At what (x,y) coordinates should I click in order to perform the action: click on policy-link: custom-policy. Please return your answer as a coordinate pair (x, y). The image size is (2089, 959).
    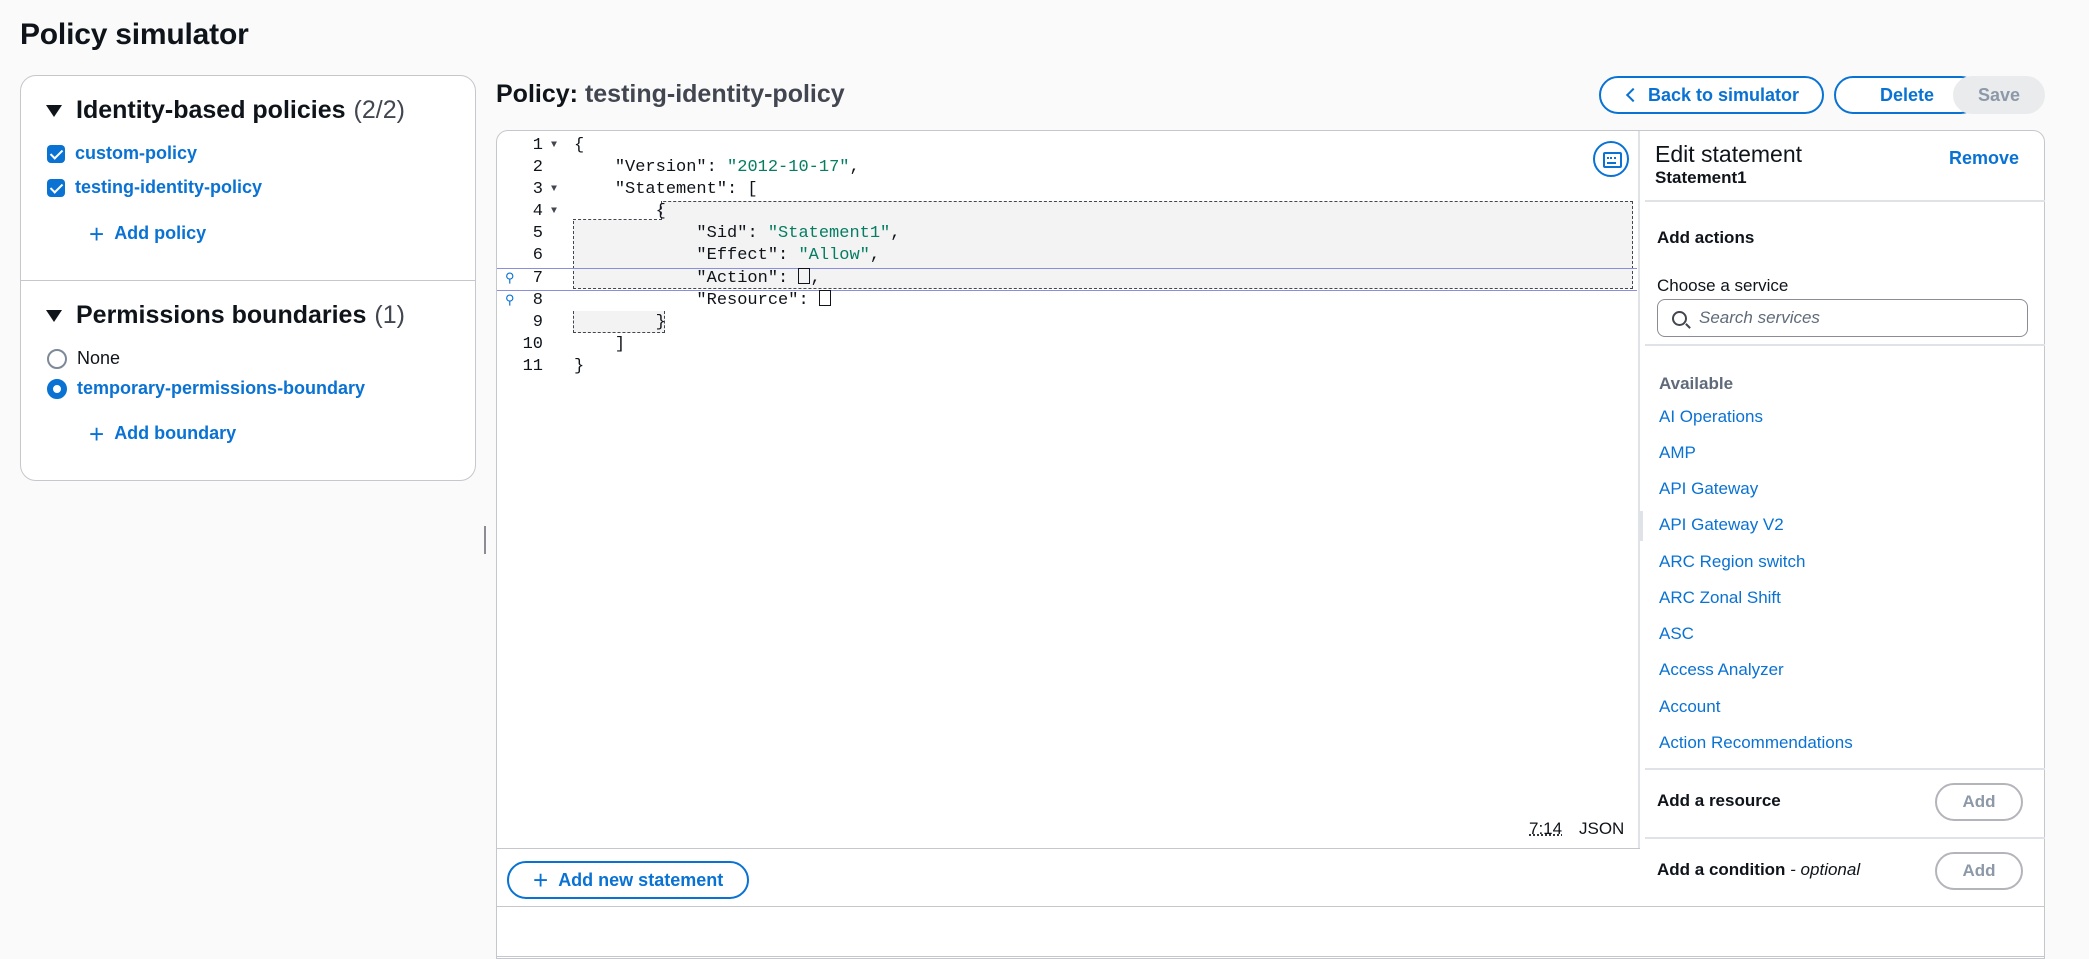
    Looking at the image, I should click on (136, 153).